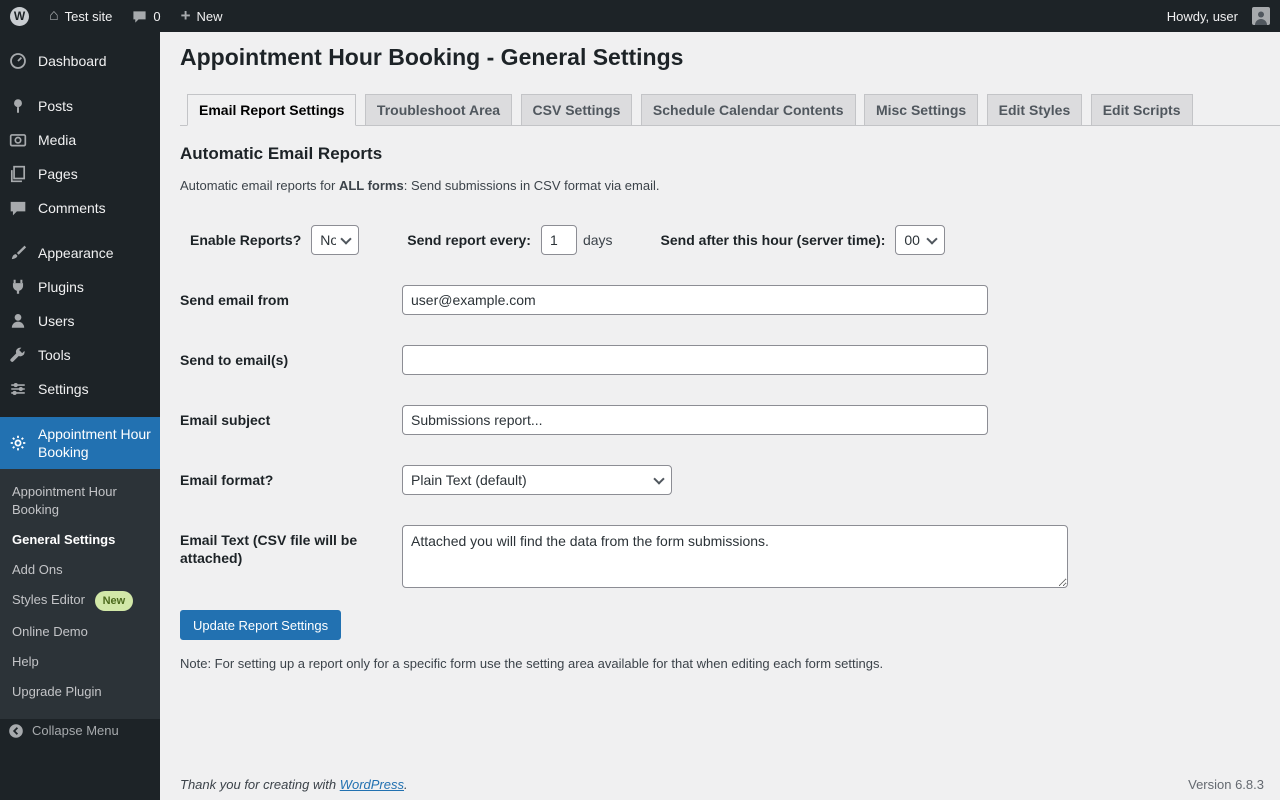 Image resolution: width=1280 pixels, height=800 pixels. What do you see at coordinates (58, 174) in the screenshot?
I see `sidebar-item-label: Pages` at bounding box center [58, 174].